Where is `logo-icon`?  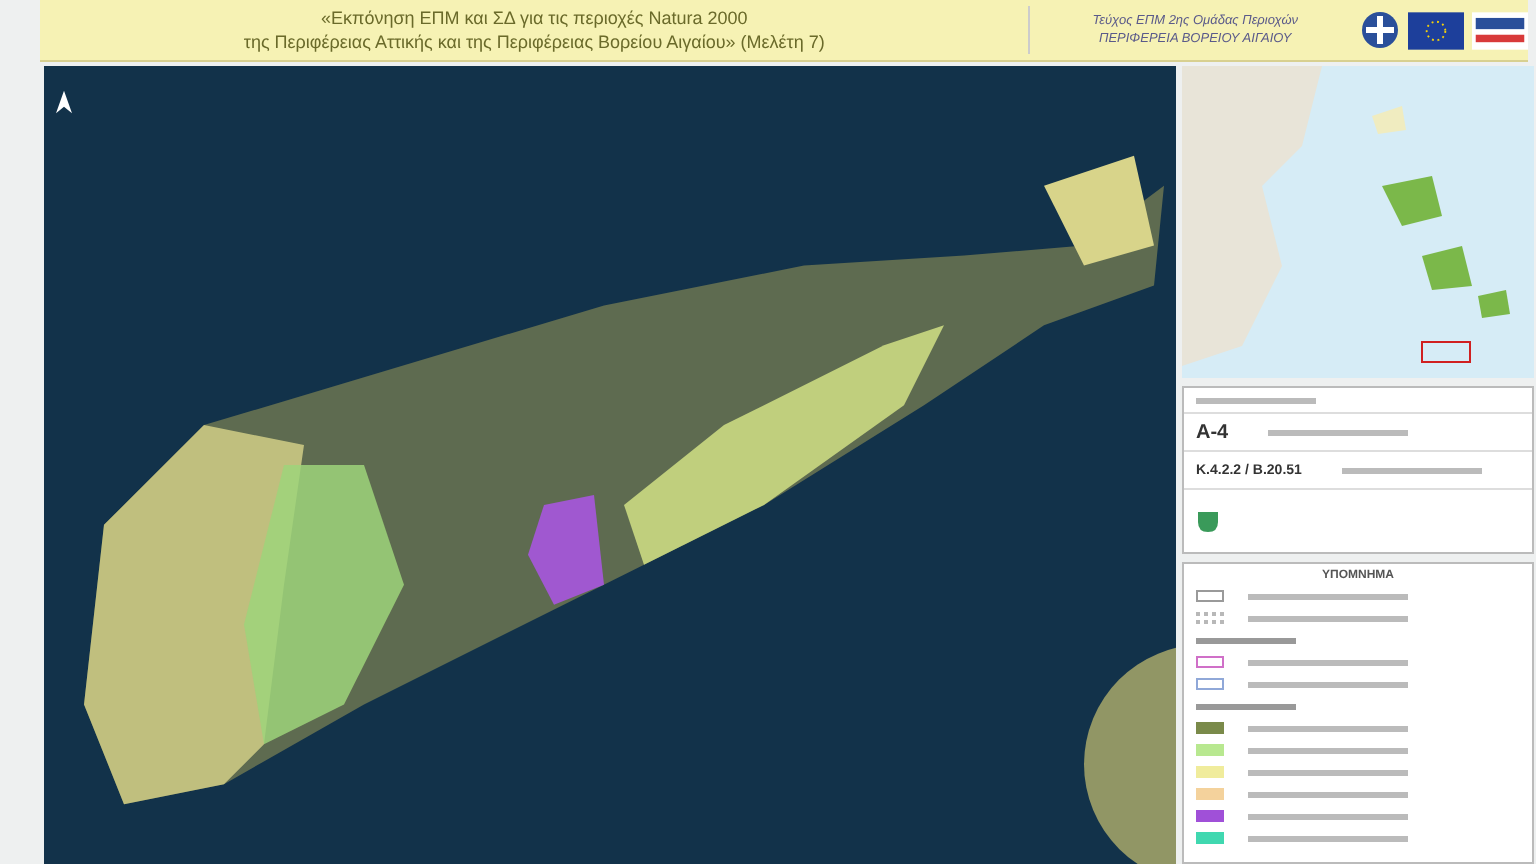 logo-icon is located at coordinates (1500, 30).